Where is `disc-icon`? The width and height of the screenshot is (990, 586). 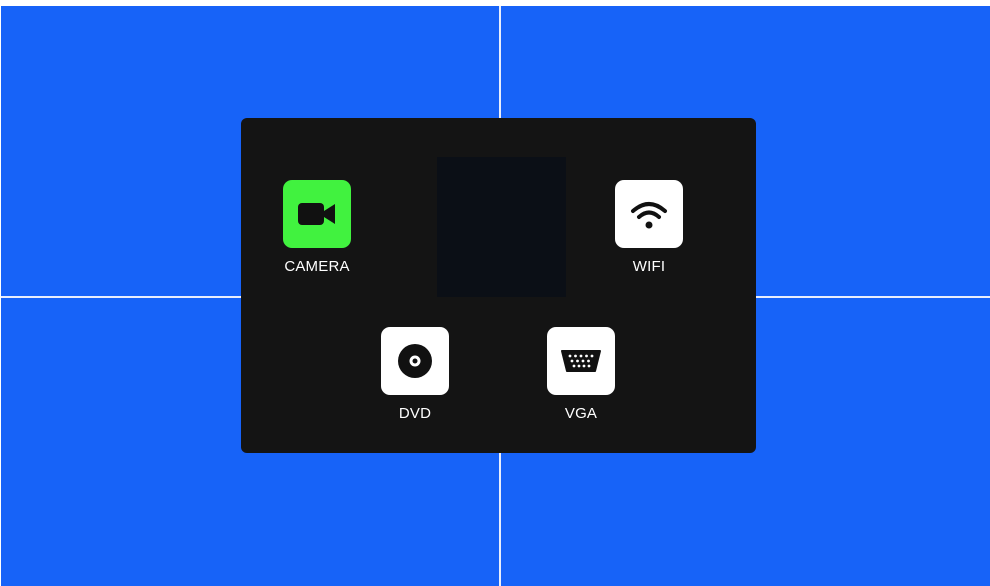
disc-icon is located at coordinates (415, 361).